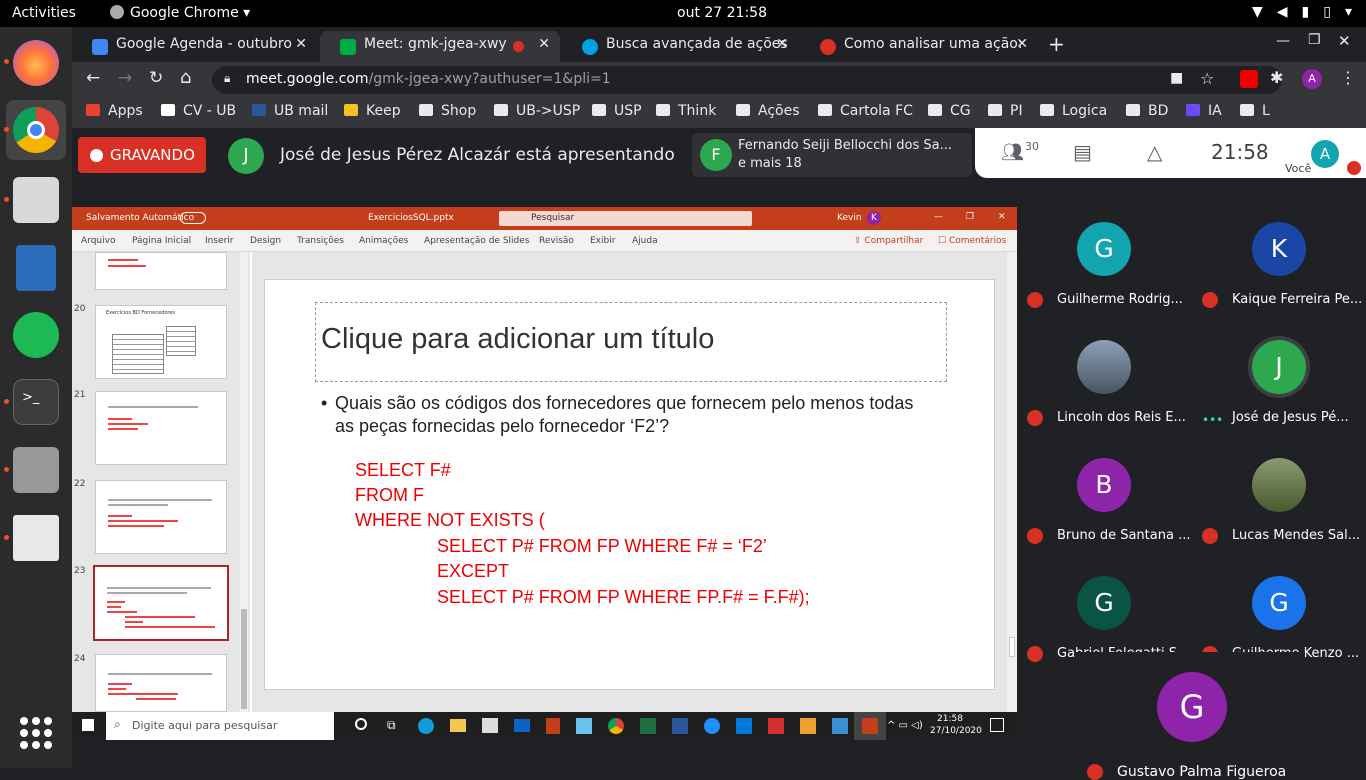 The image size is (1366, 780). I want to click on firefox-icon, so click(36, 63).